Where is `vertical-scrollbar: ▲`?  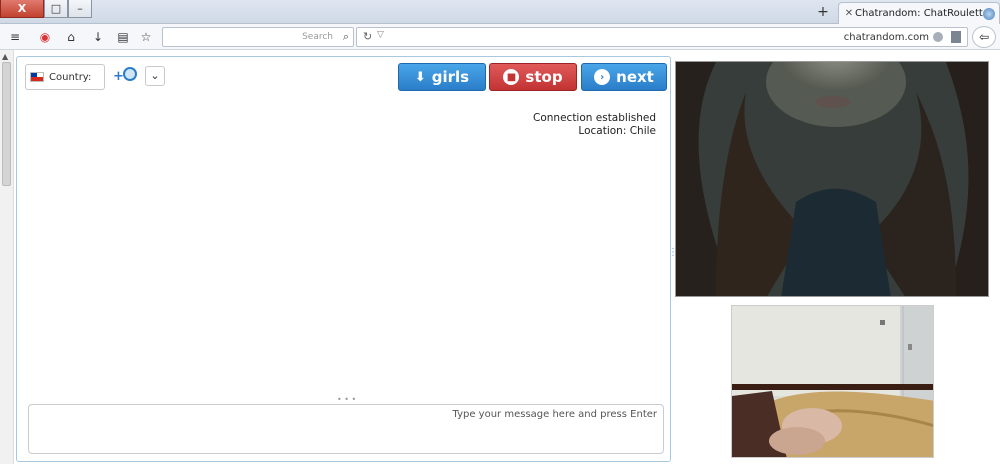
vertical-scrollbar: ▲ is located at coordinates (7, 257).